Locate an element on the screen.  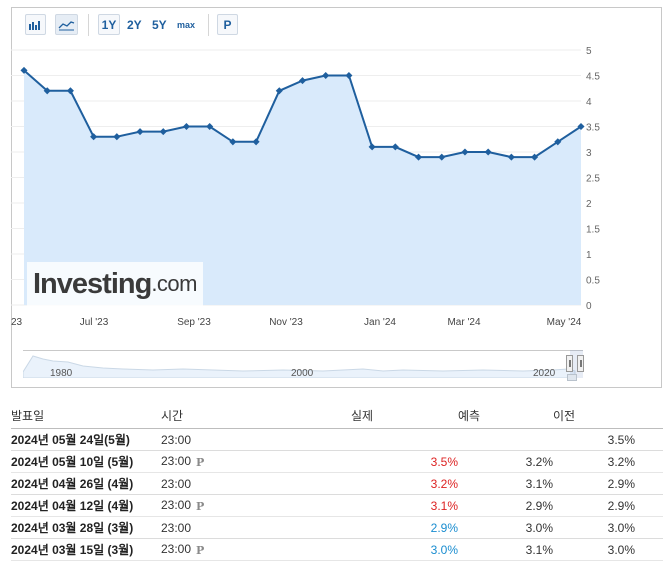
logo-domain: .com is located at coordinates (174, 283).